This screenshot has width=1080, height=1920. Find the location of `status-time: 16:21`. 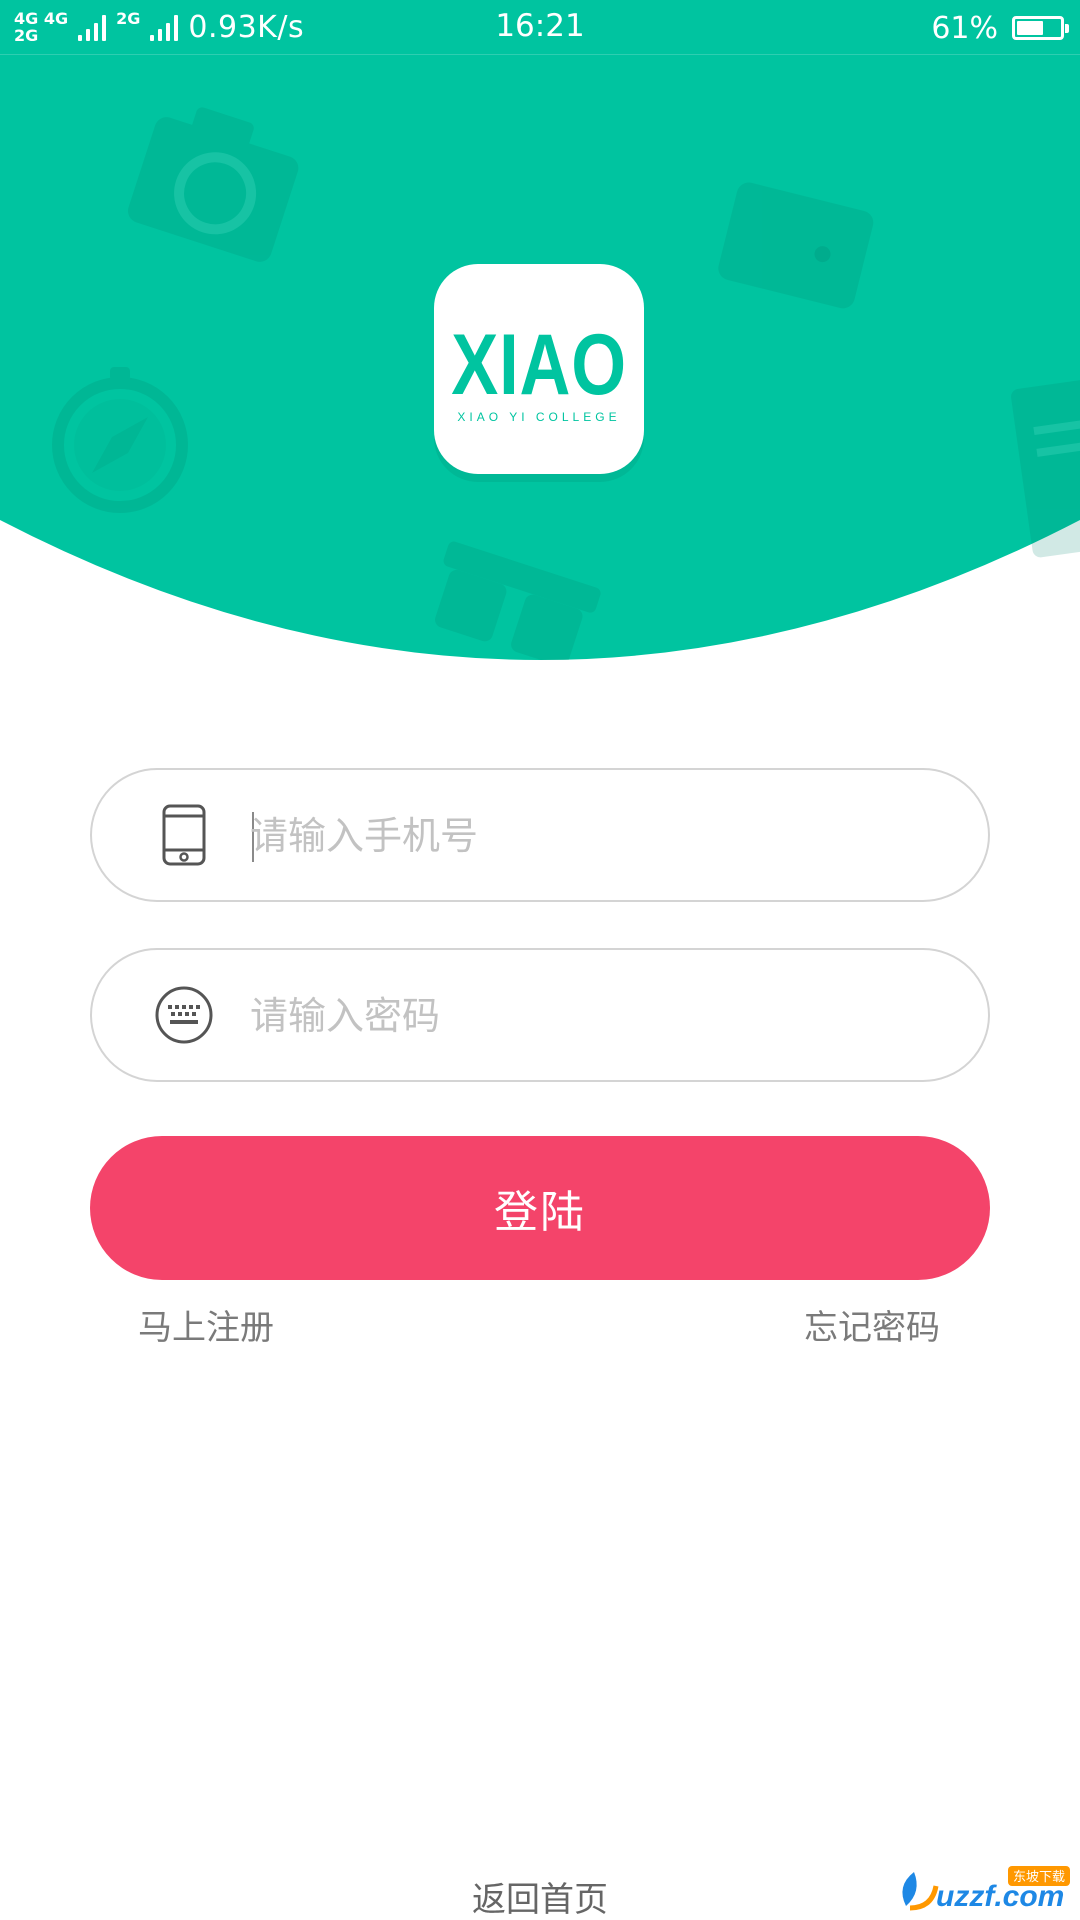

status-time: 16:21 is located at coordinates (540, 26).